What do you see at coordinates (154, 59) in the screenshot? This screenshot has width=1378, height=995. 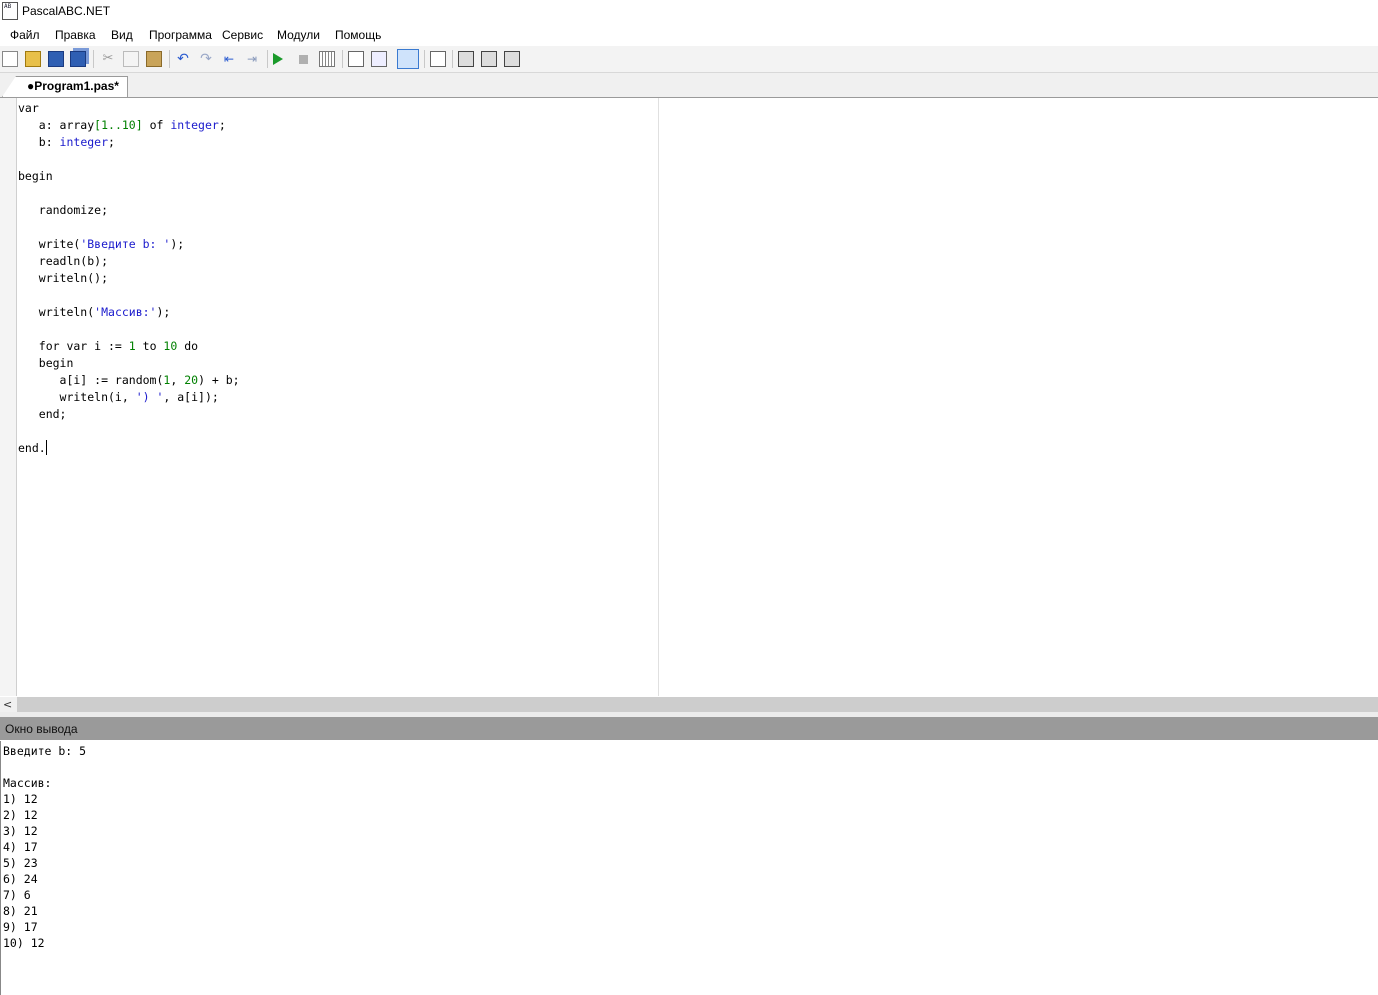 I see `paste-icon` at bounding box center [154, 59].